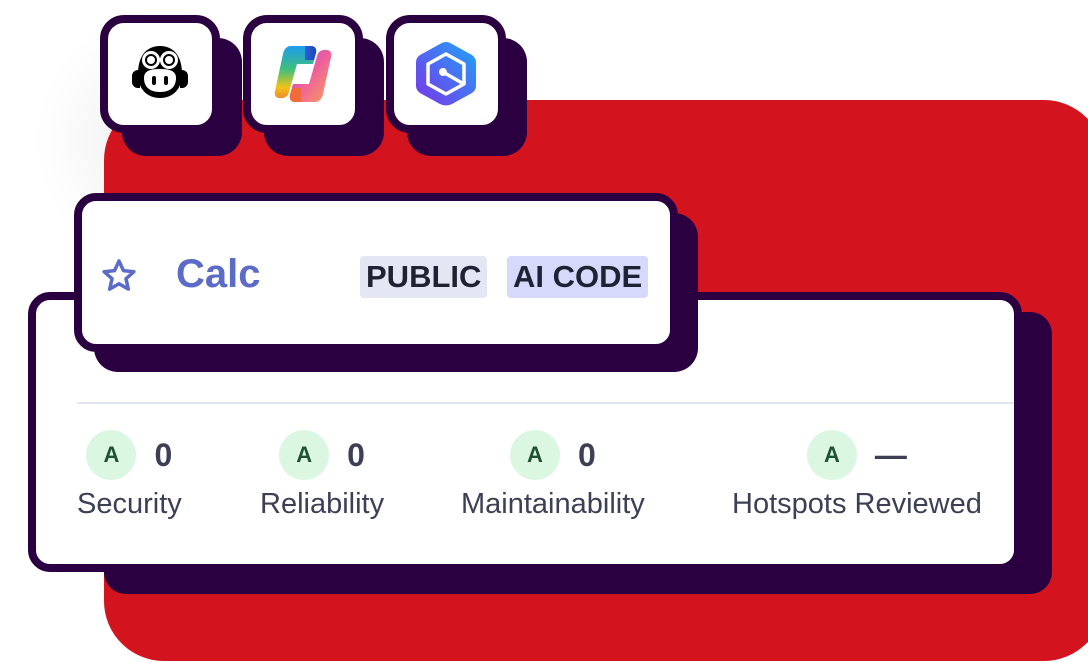 This screenshot has height=662, width=1088. I want to click on visibility-tag: PUBLIC, so click(424, 277).